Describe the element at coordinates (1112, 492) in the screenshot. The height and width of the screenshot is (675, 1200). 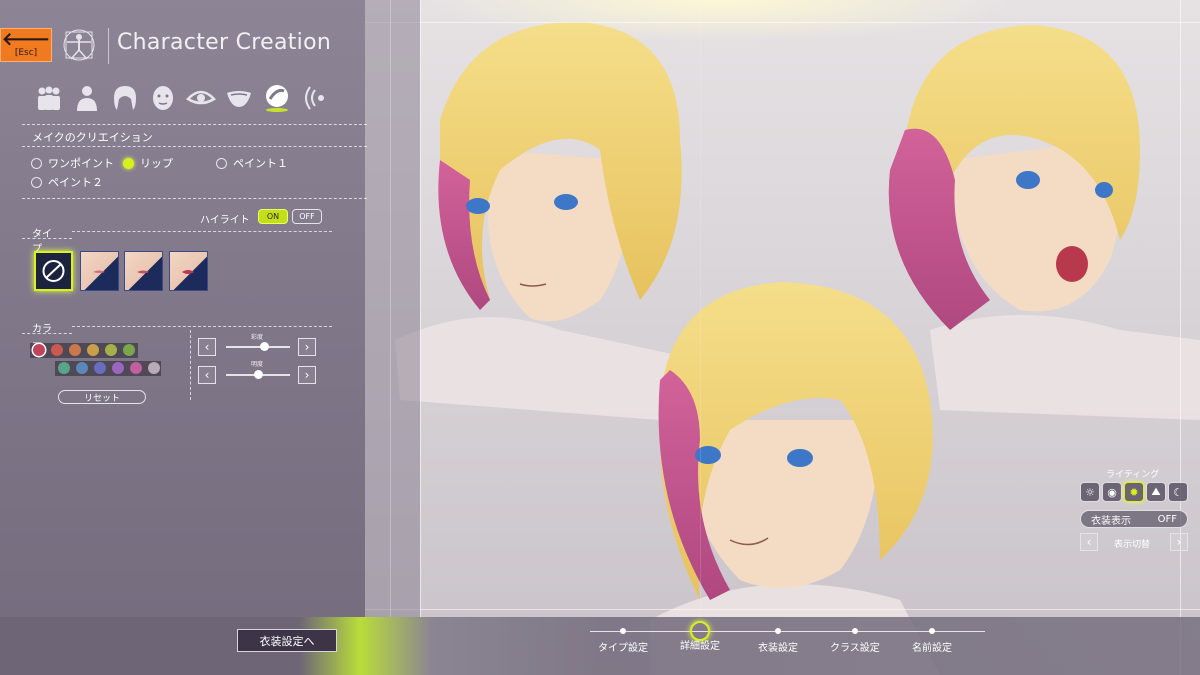
I see `lighting-studio-button: ◉` at that location.